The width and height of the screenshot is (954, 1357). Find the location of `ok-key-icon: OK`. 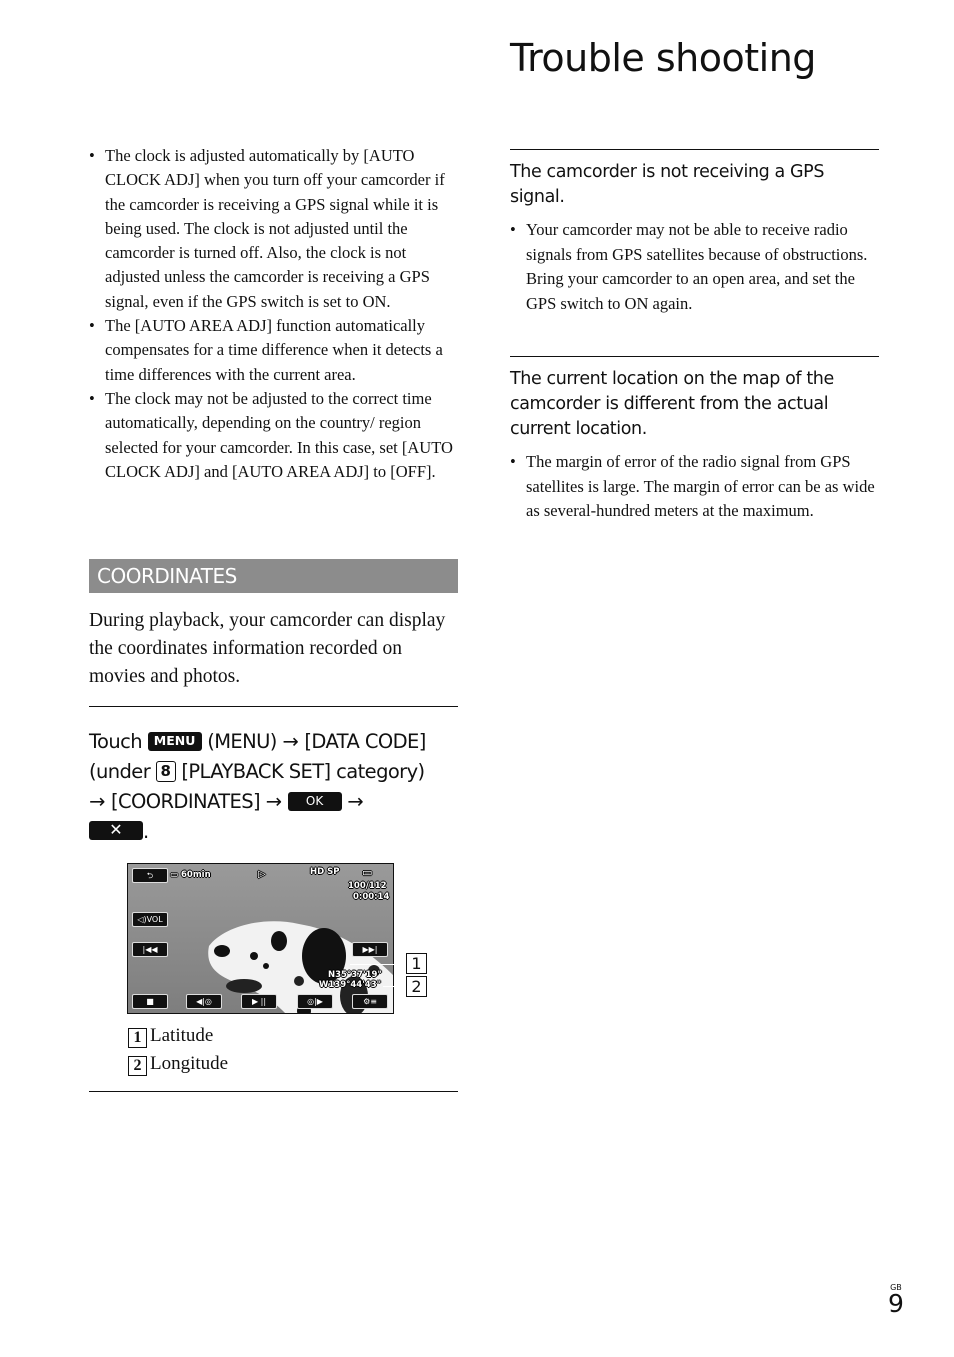

ok-key-icon: OK is located at coordinates (314, 801).